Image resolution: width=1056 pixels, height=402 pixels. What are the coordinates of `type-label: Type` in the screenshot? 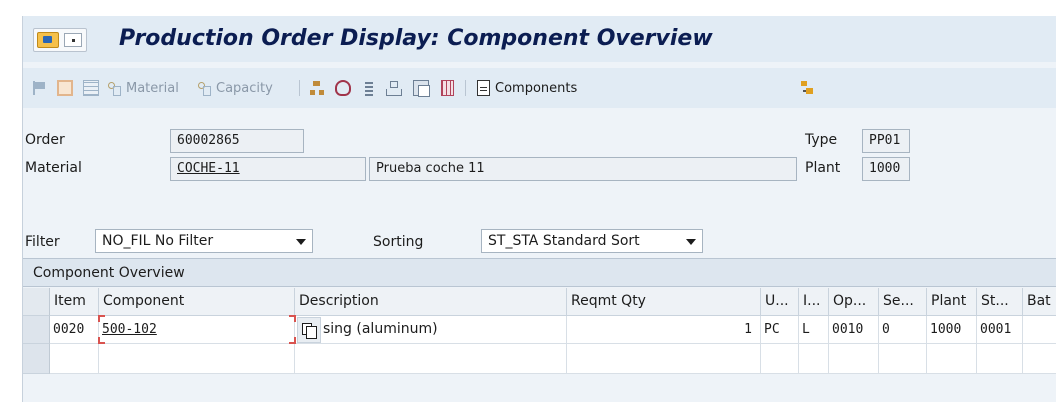 It's located at (821, 140).